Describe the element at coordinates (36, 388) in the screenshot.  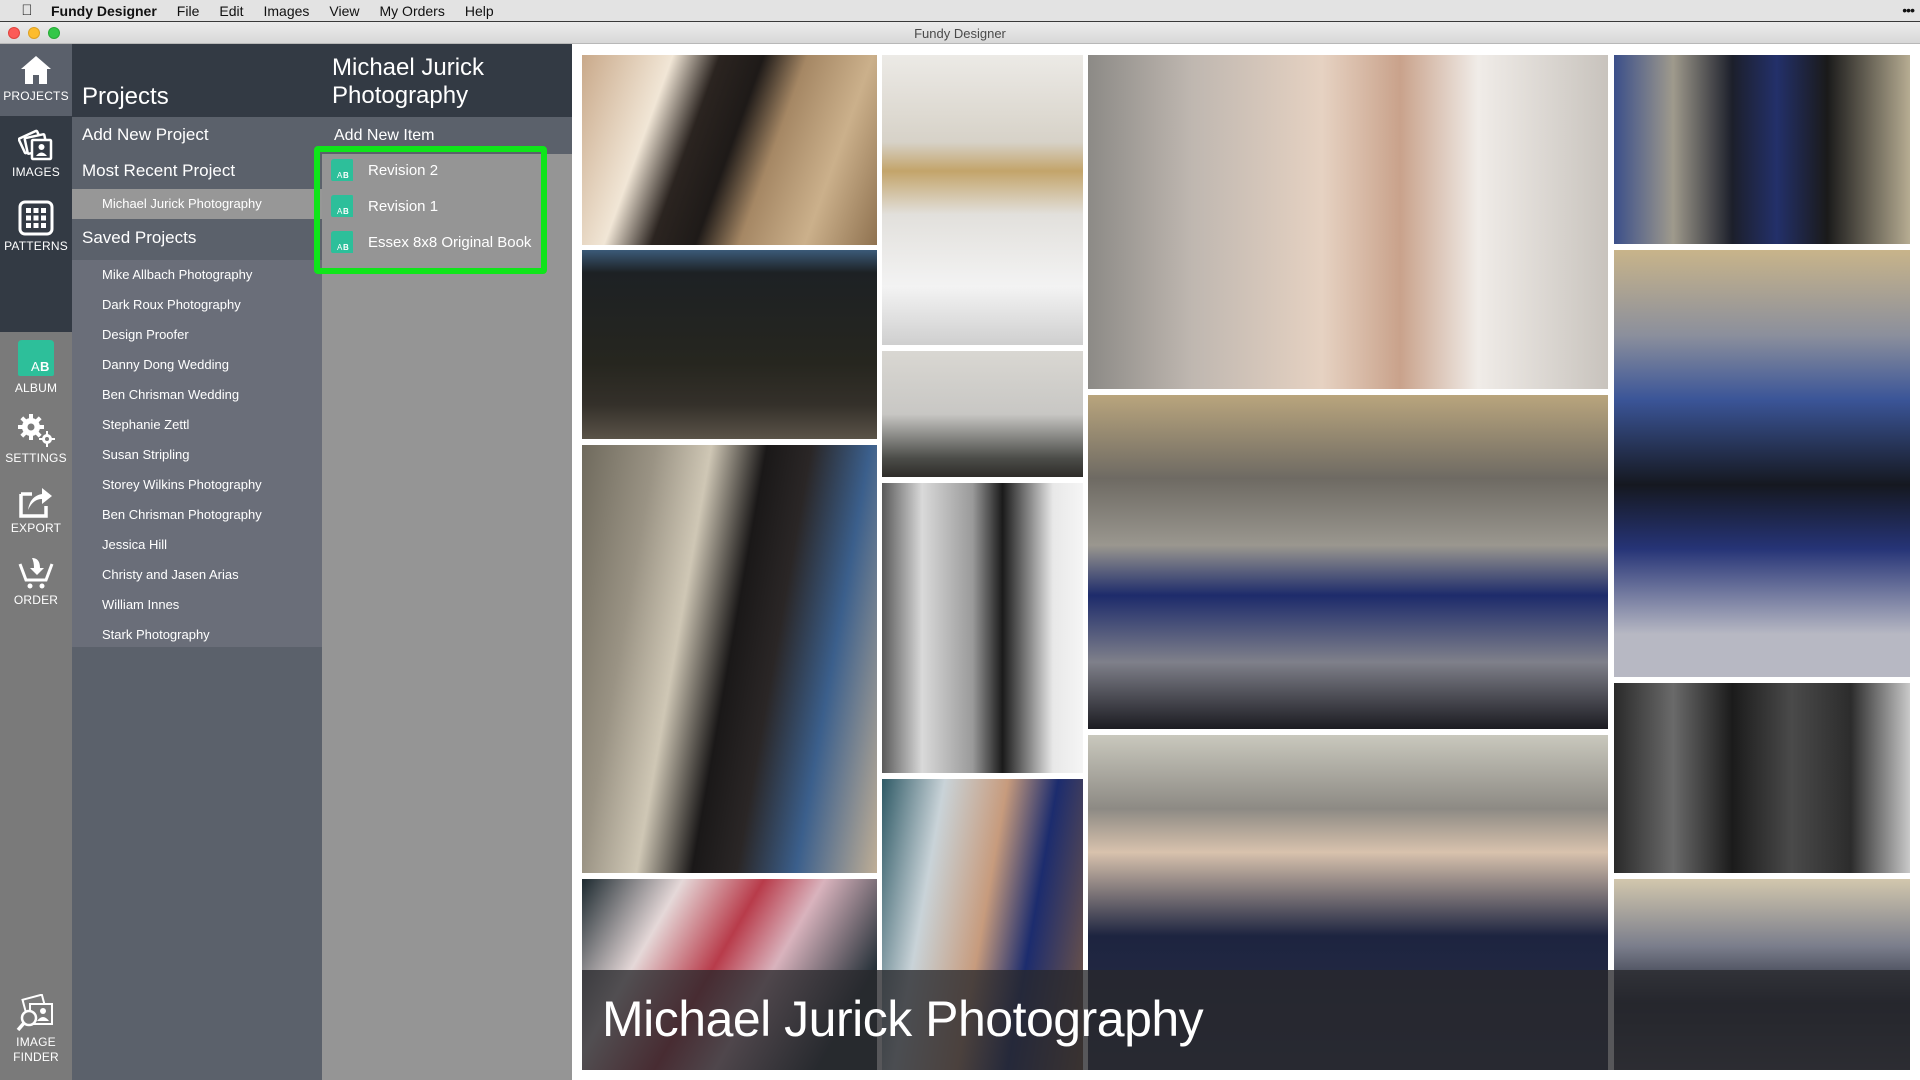
I see `rail-album-label: ALBUM` at that location.